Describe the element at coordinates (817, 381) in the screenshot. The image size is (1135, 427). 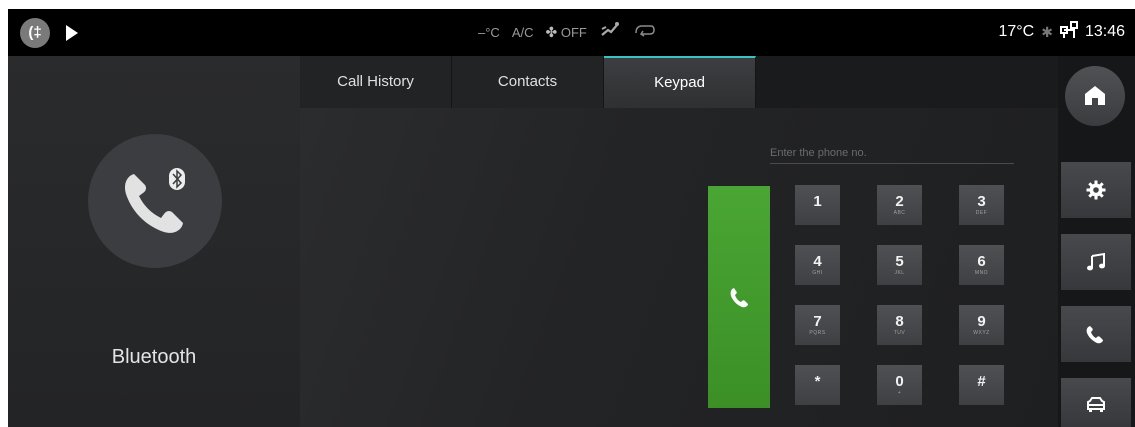
I see `key-digit: *` at that location.